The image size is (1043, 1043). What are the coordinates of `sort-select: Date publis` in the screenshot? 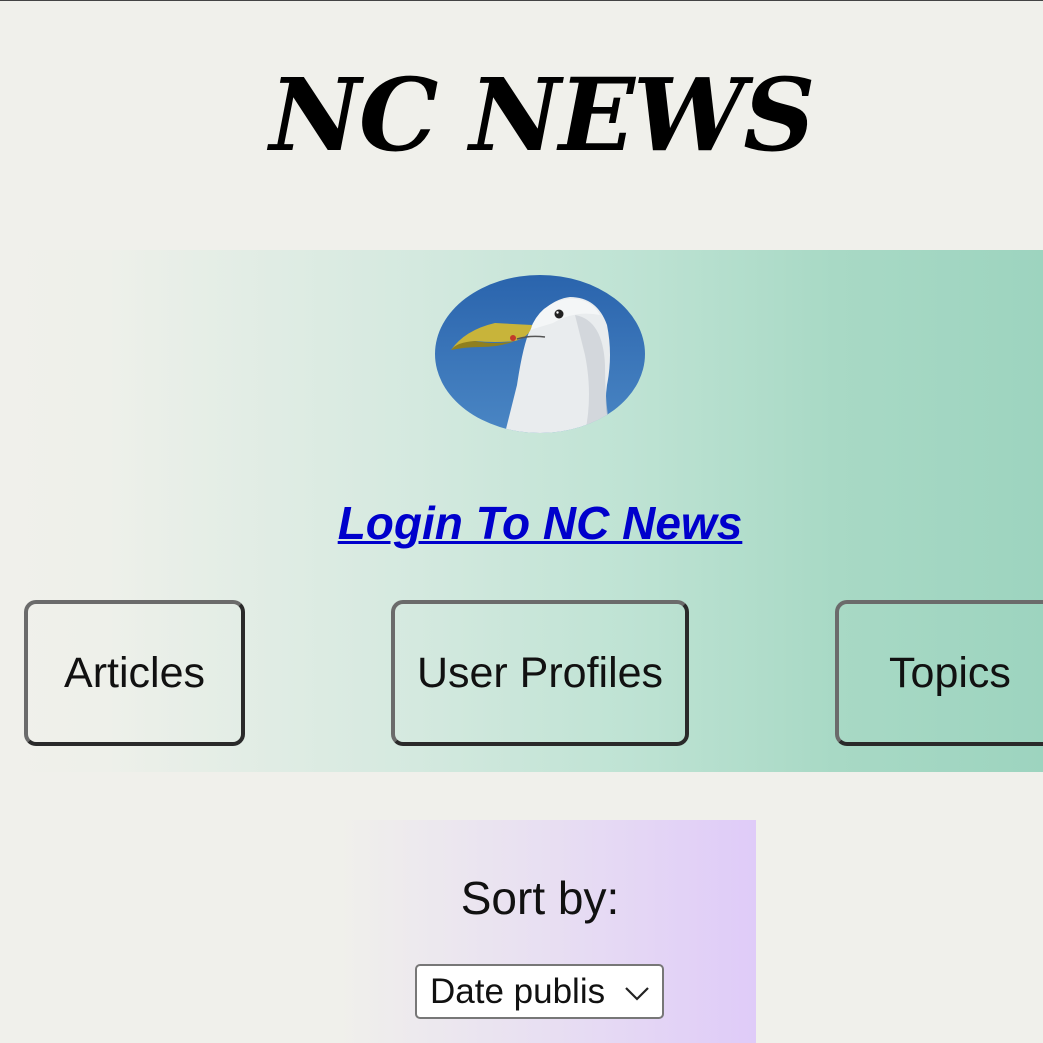 It's located at (539, 991).